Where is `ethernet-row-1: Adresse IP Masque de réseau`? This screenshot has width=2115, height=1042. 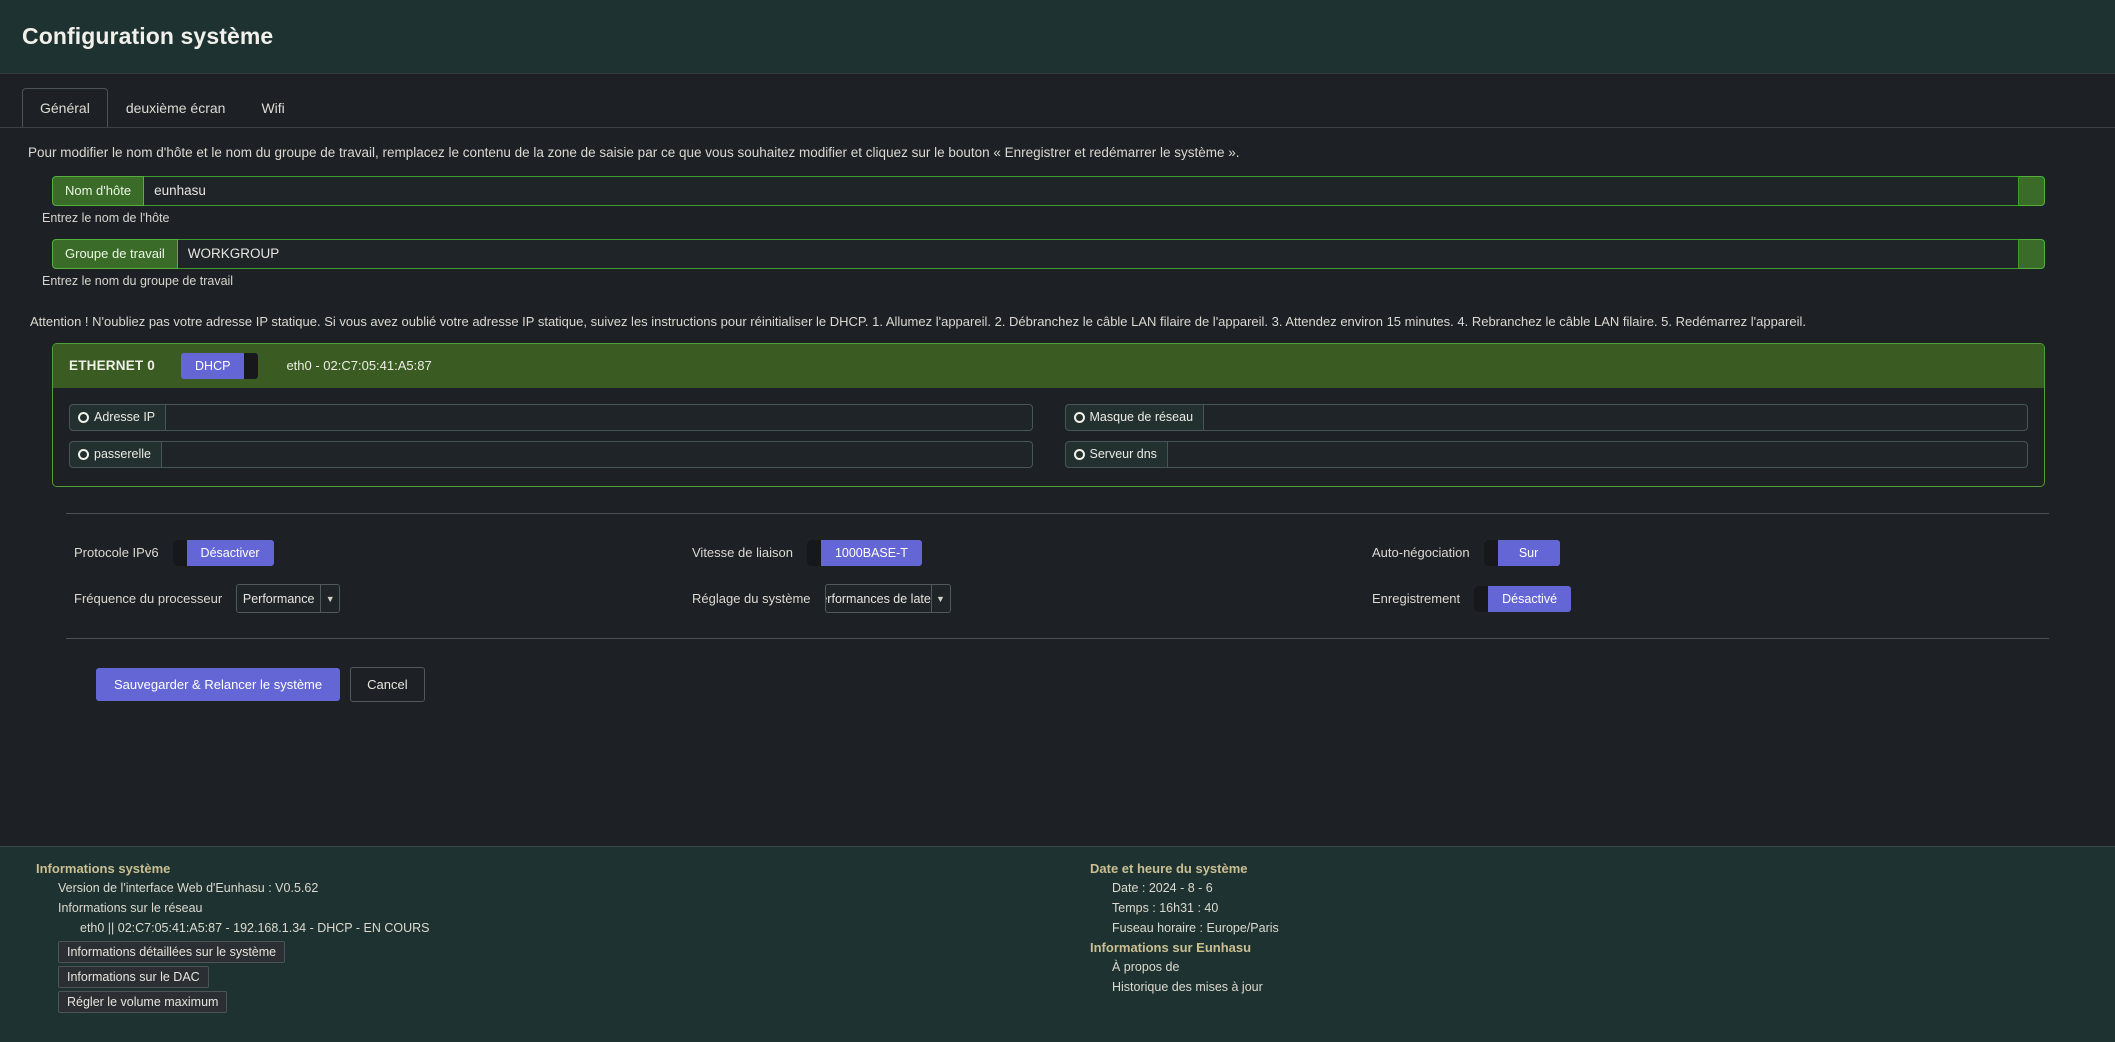 ethernet-row-1: Adresse IP Masque de réseau is located at coordinates (1048, 417).